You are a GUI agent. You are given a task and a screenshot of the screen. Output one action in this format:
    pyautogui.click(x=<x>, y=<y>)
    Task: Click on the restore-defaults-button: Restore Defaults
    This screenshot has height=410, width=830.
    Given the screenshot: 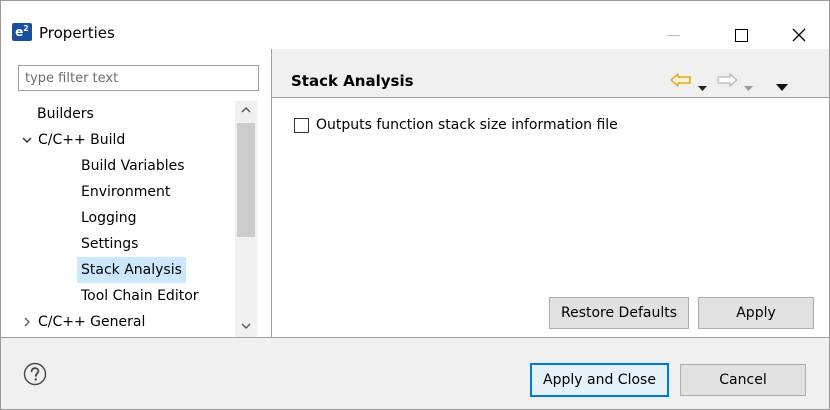 What is the action you would take?
    pyautogui.click(x=619, y=313)
    